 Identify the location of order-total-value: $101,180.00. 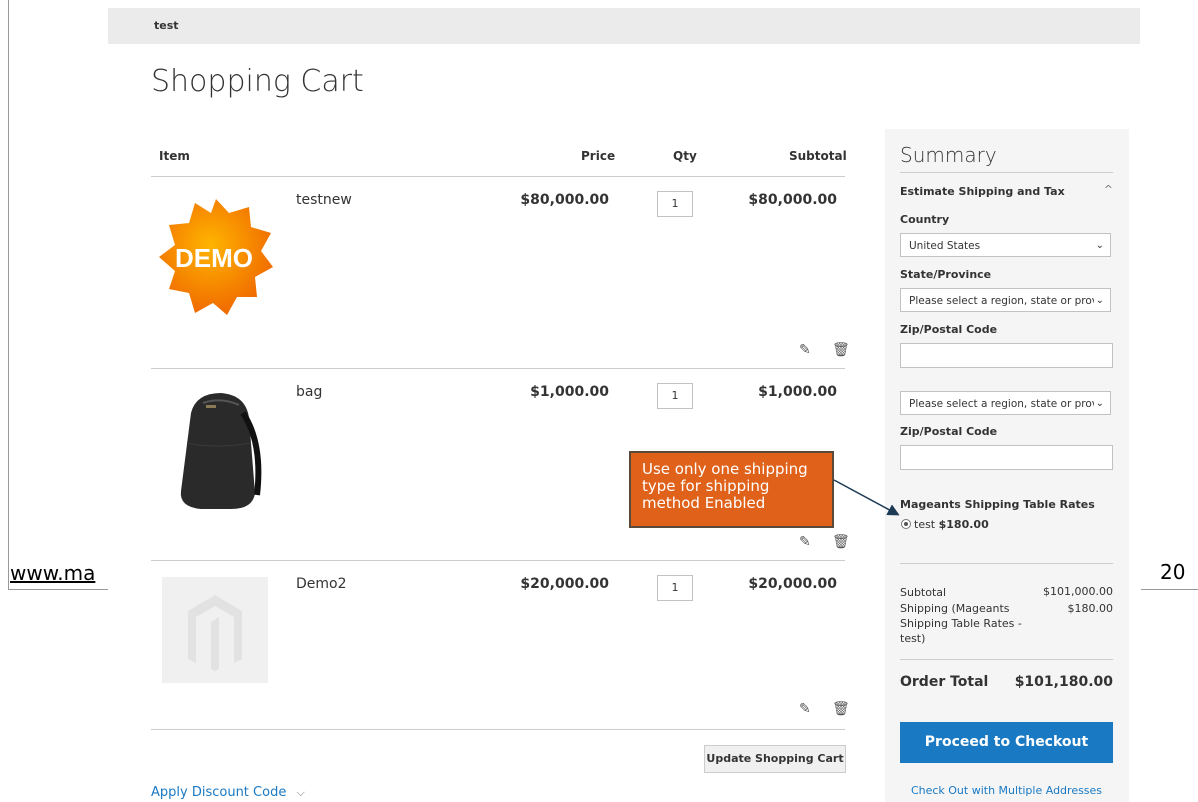
(1063, 682).